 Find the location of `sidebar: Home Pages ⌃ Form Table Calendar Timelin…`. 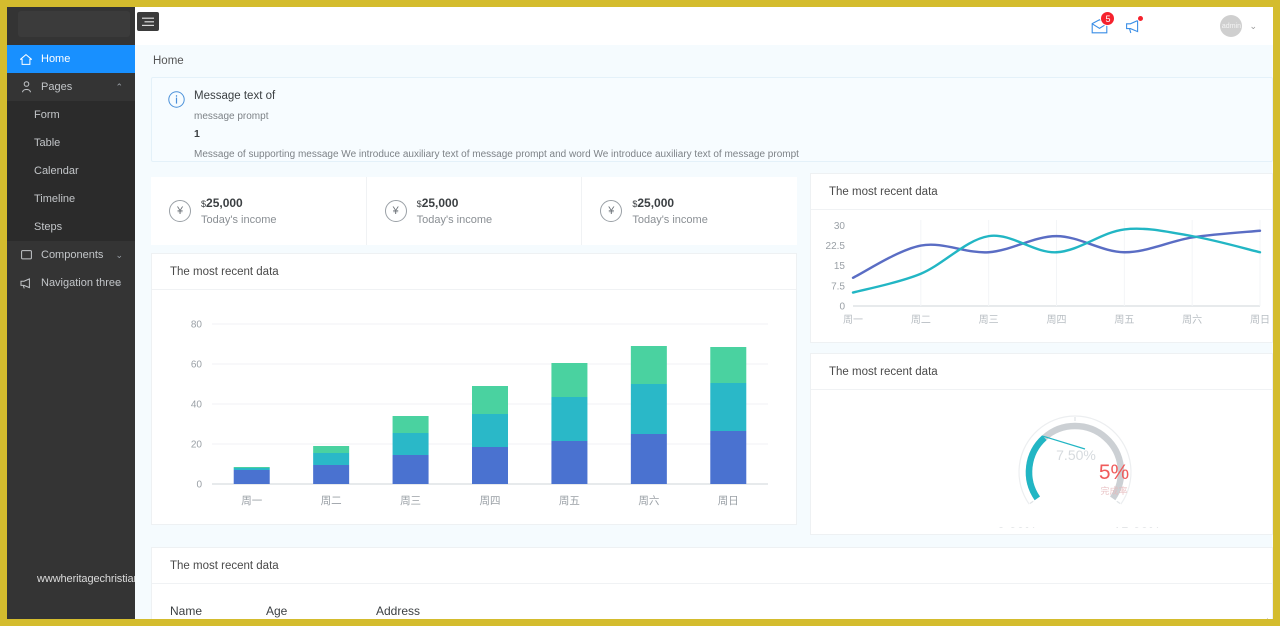

sidebar: Home Pages ⌃ Form Table Calendar Timelin… is located at coordinates (102, 313).